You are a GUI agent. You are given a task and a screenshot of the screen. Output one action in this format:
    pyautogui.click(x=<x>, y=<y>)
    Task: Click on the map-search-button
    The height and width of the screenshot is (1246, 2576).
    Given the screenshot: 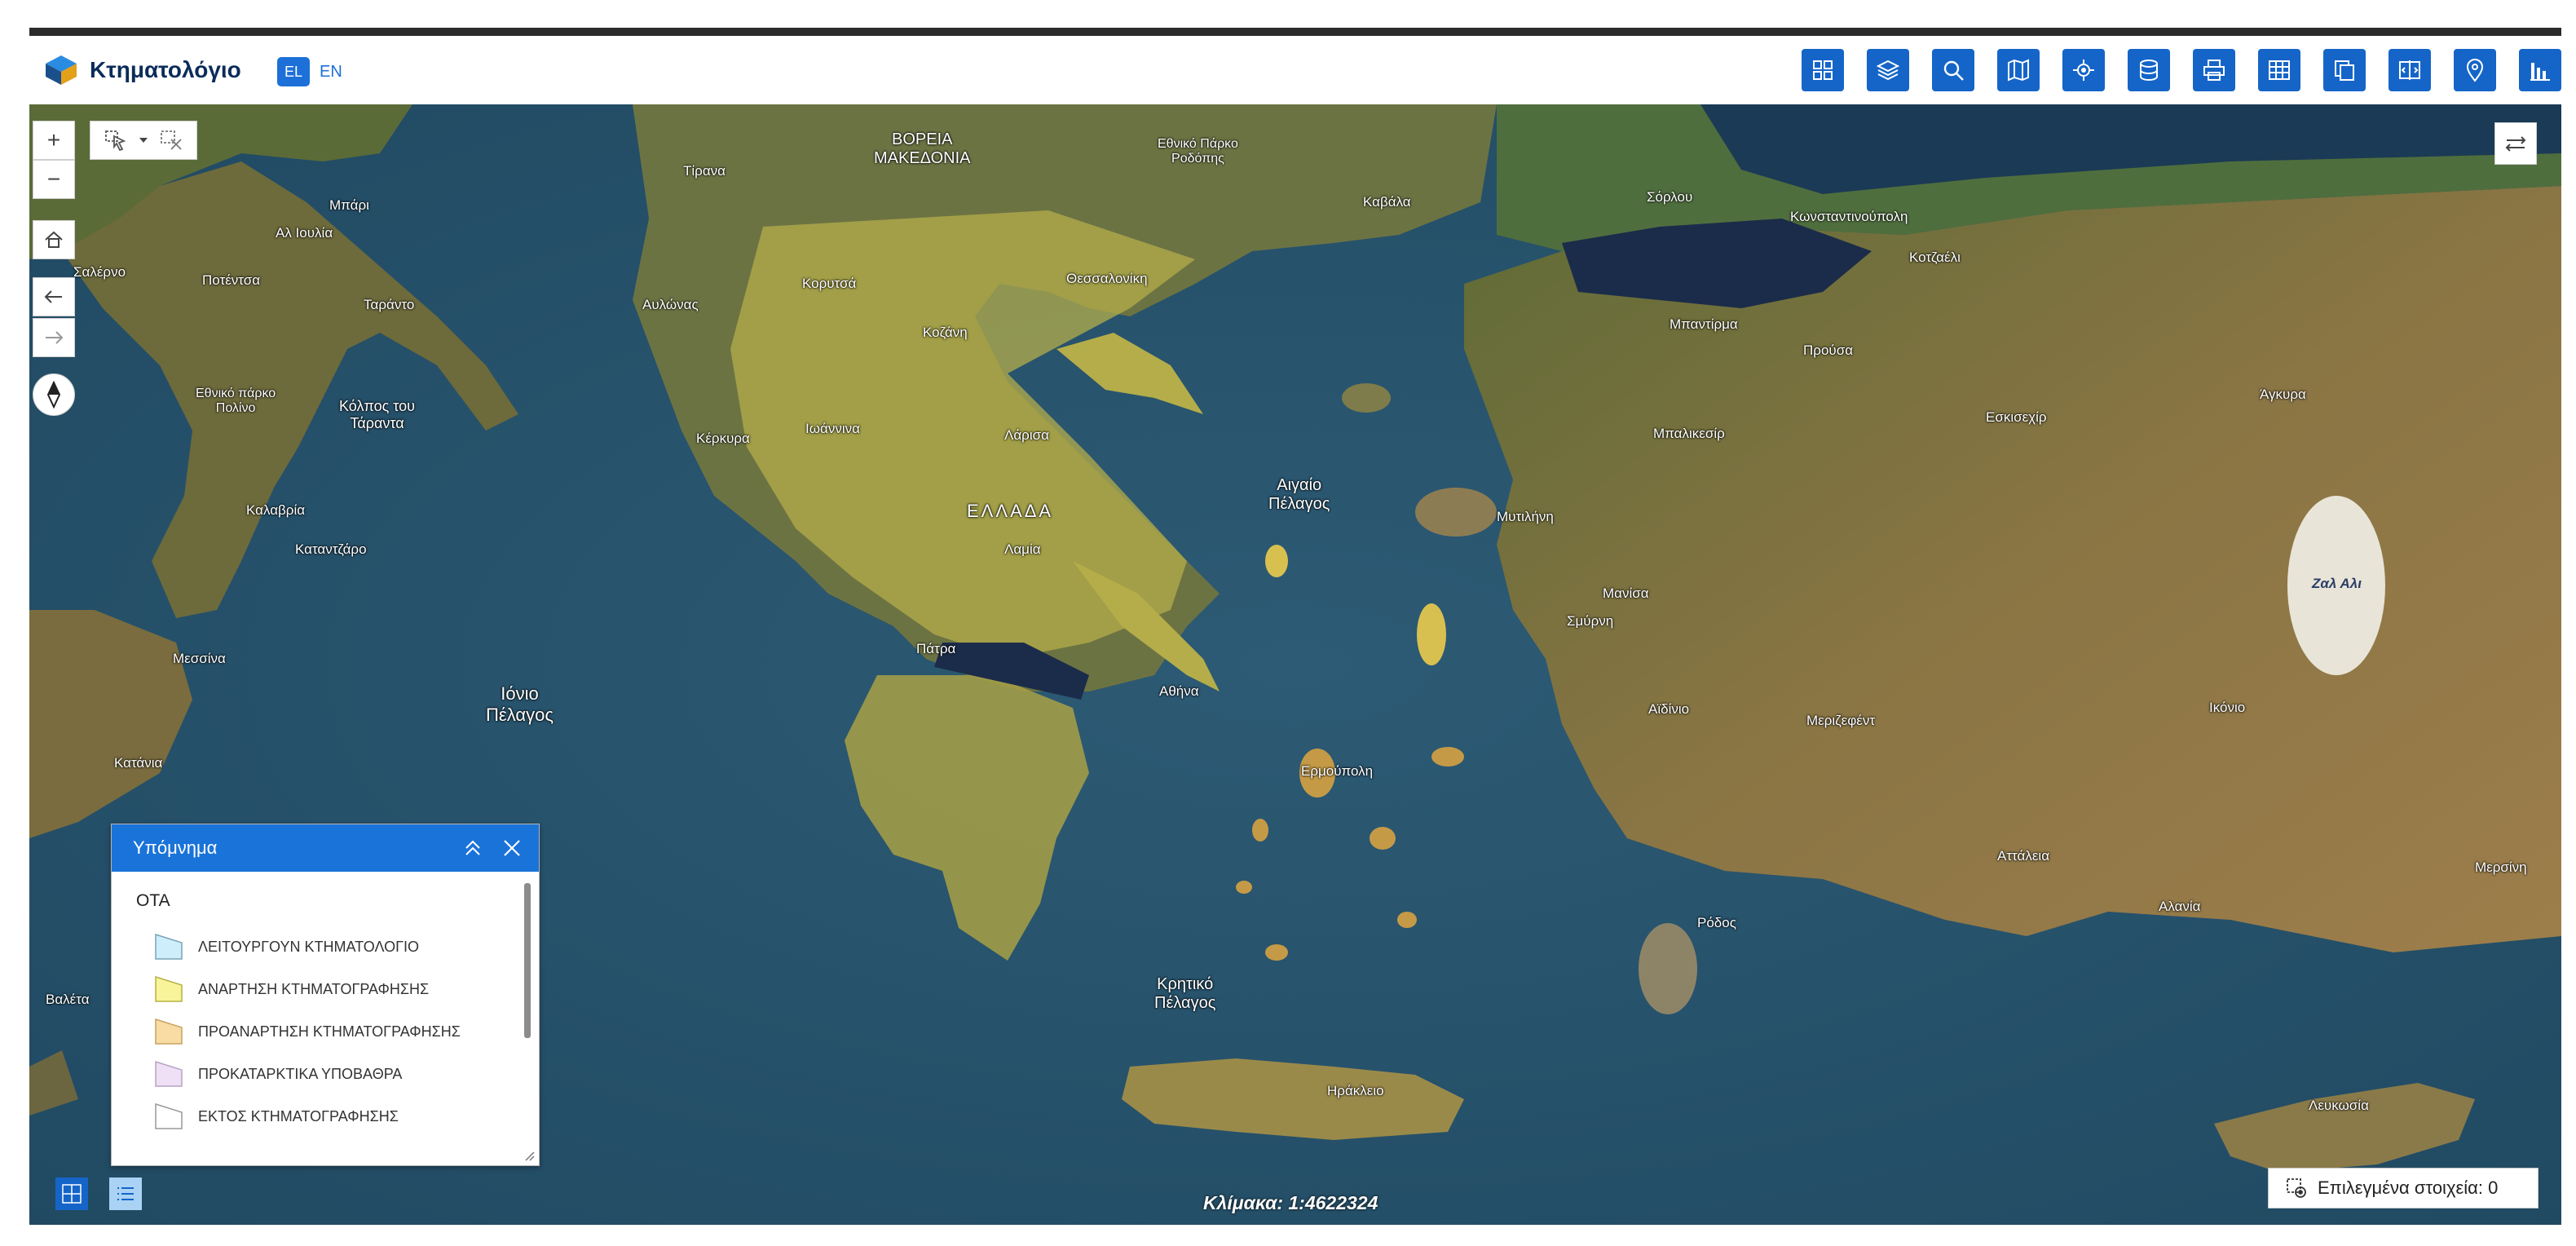 What is the action you would take?
    pyautogui.click(x=2018, y=70)
    